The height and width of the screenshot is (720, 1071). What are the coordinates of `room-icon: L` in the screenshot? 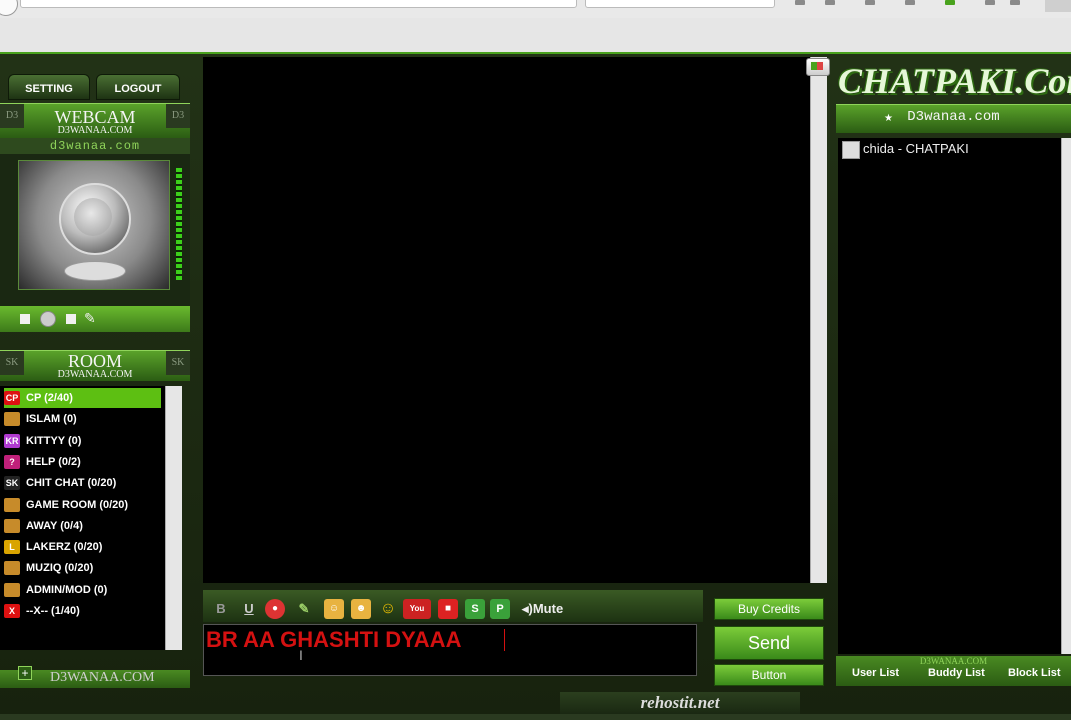 It's located at (12, 547).